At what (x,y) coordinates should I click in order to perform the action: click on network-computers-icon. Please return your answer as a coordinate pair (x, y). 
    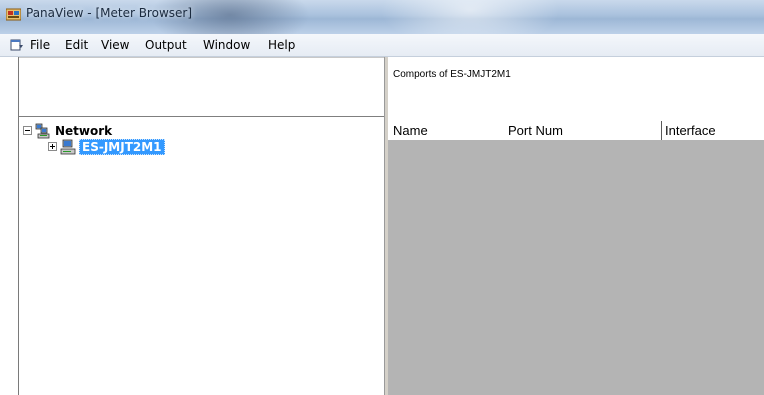
    Looking at the image, I should click on (42, 131).